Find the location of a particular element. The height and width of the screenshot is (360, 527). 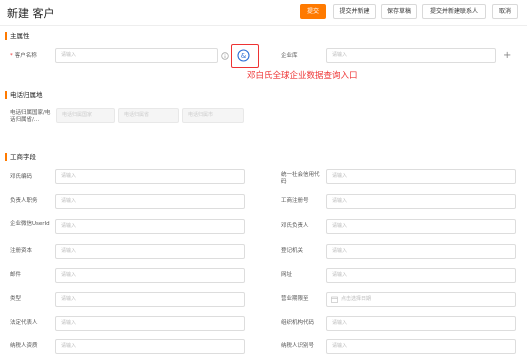

enterprise-db-label: 企业库 is located at coordinates (289, 56).